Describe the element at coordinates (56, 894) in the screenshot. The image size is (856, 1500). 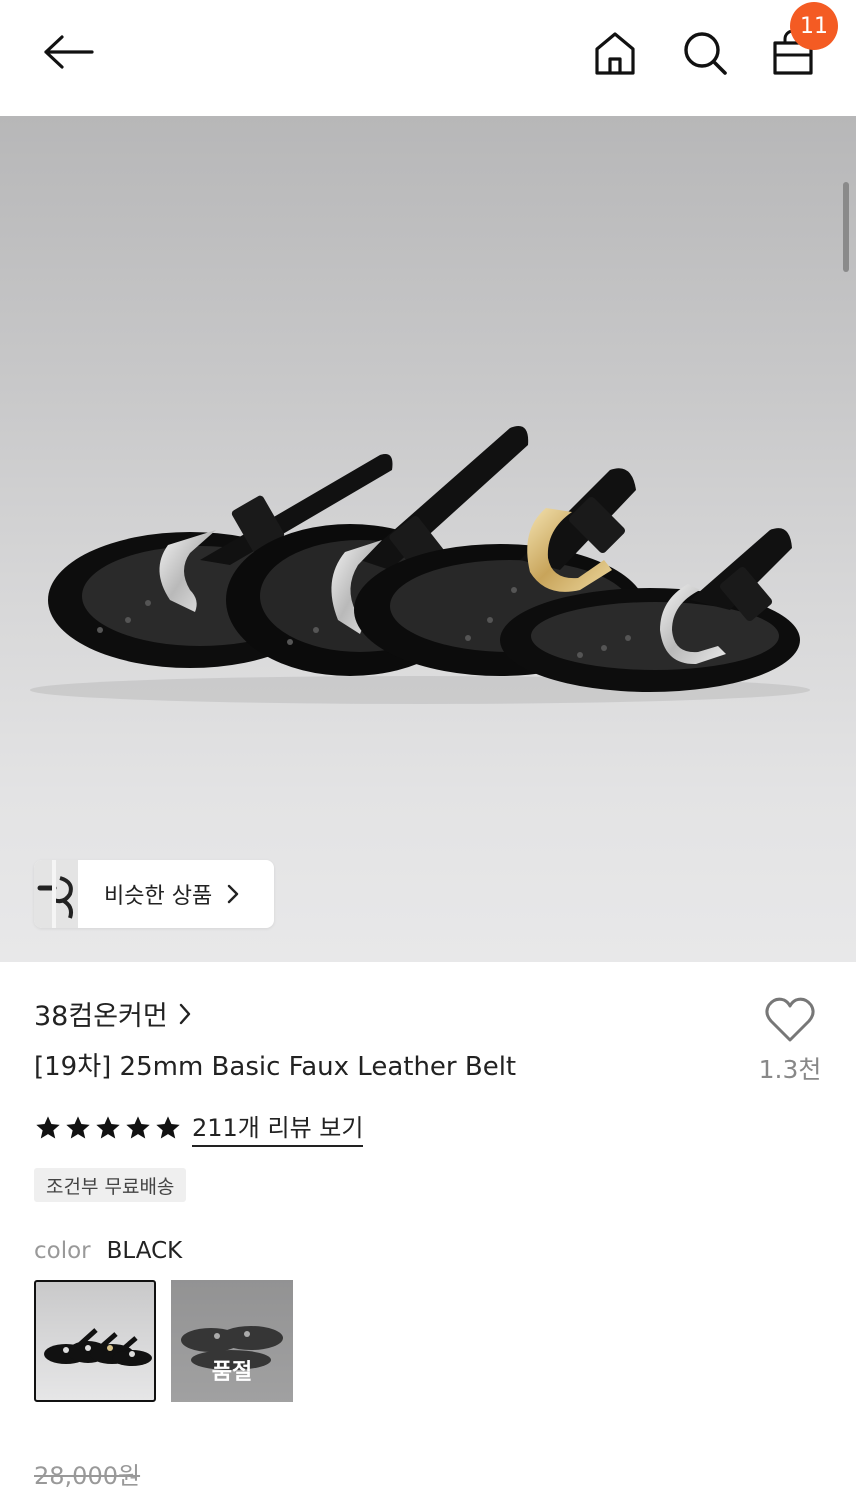
I see `similar-products-thumbnail` at that location.